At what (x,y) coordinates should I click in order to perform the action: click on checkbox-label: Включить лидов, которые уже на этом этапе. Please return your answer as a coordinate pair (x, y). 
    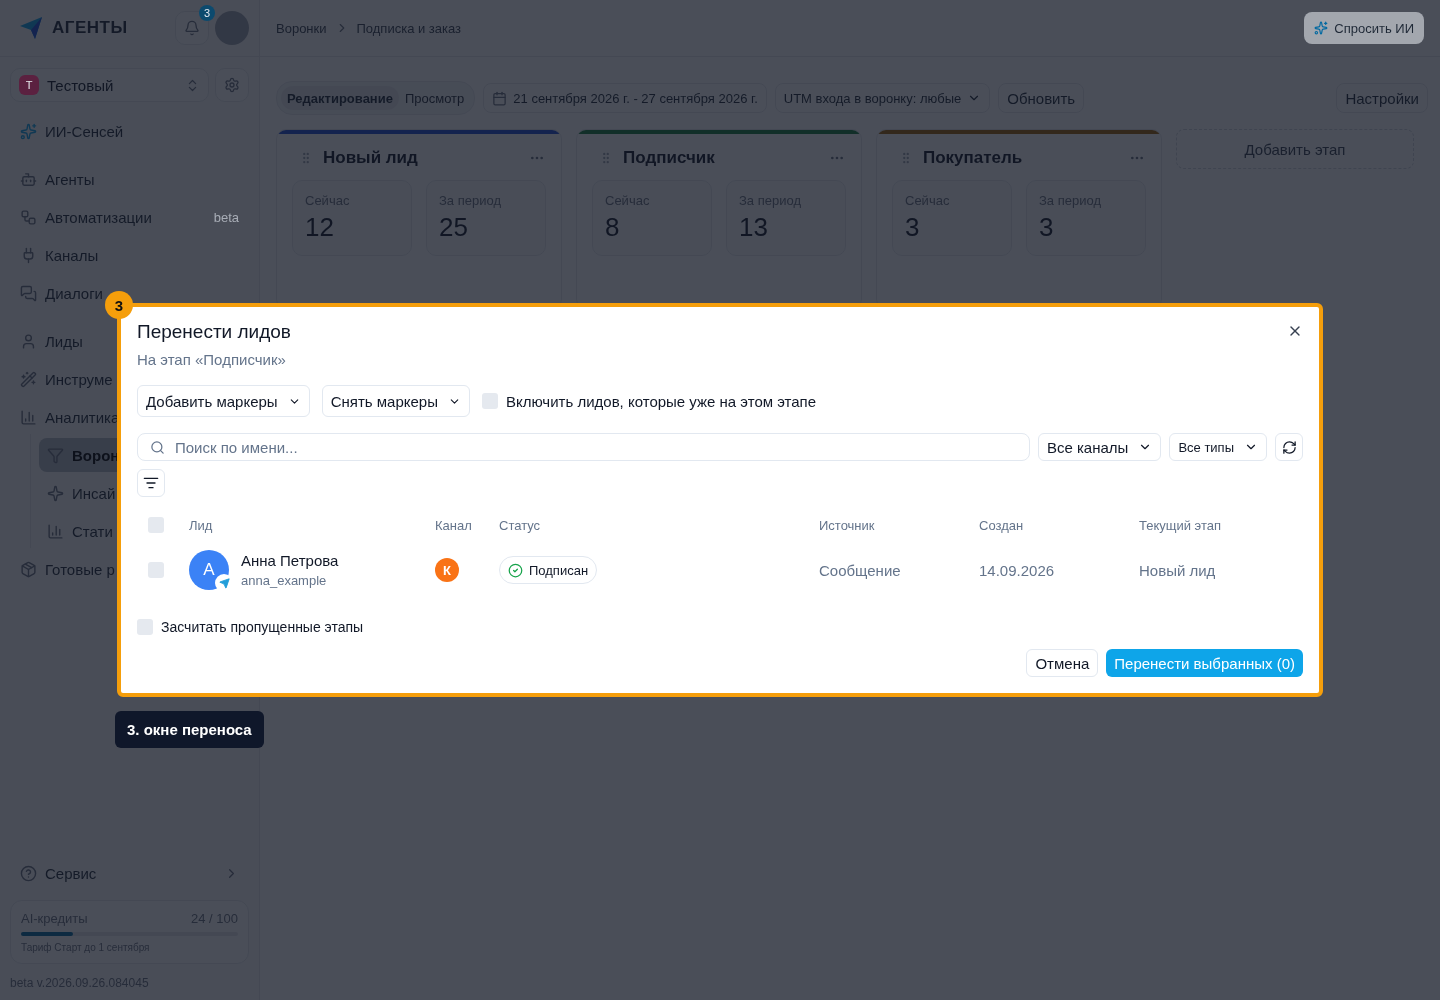
    Looking at the image, I should click on (661, 401).